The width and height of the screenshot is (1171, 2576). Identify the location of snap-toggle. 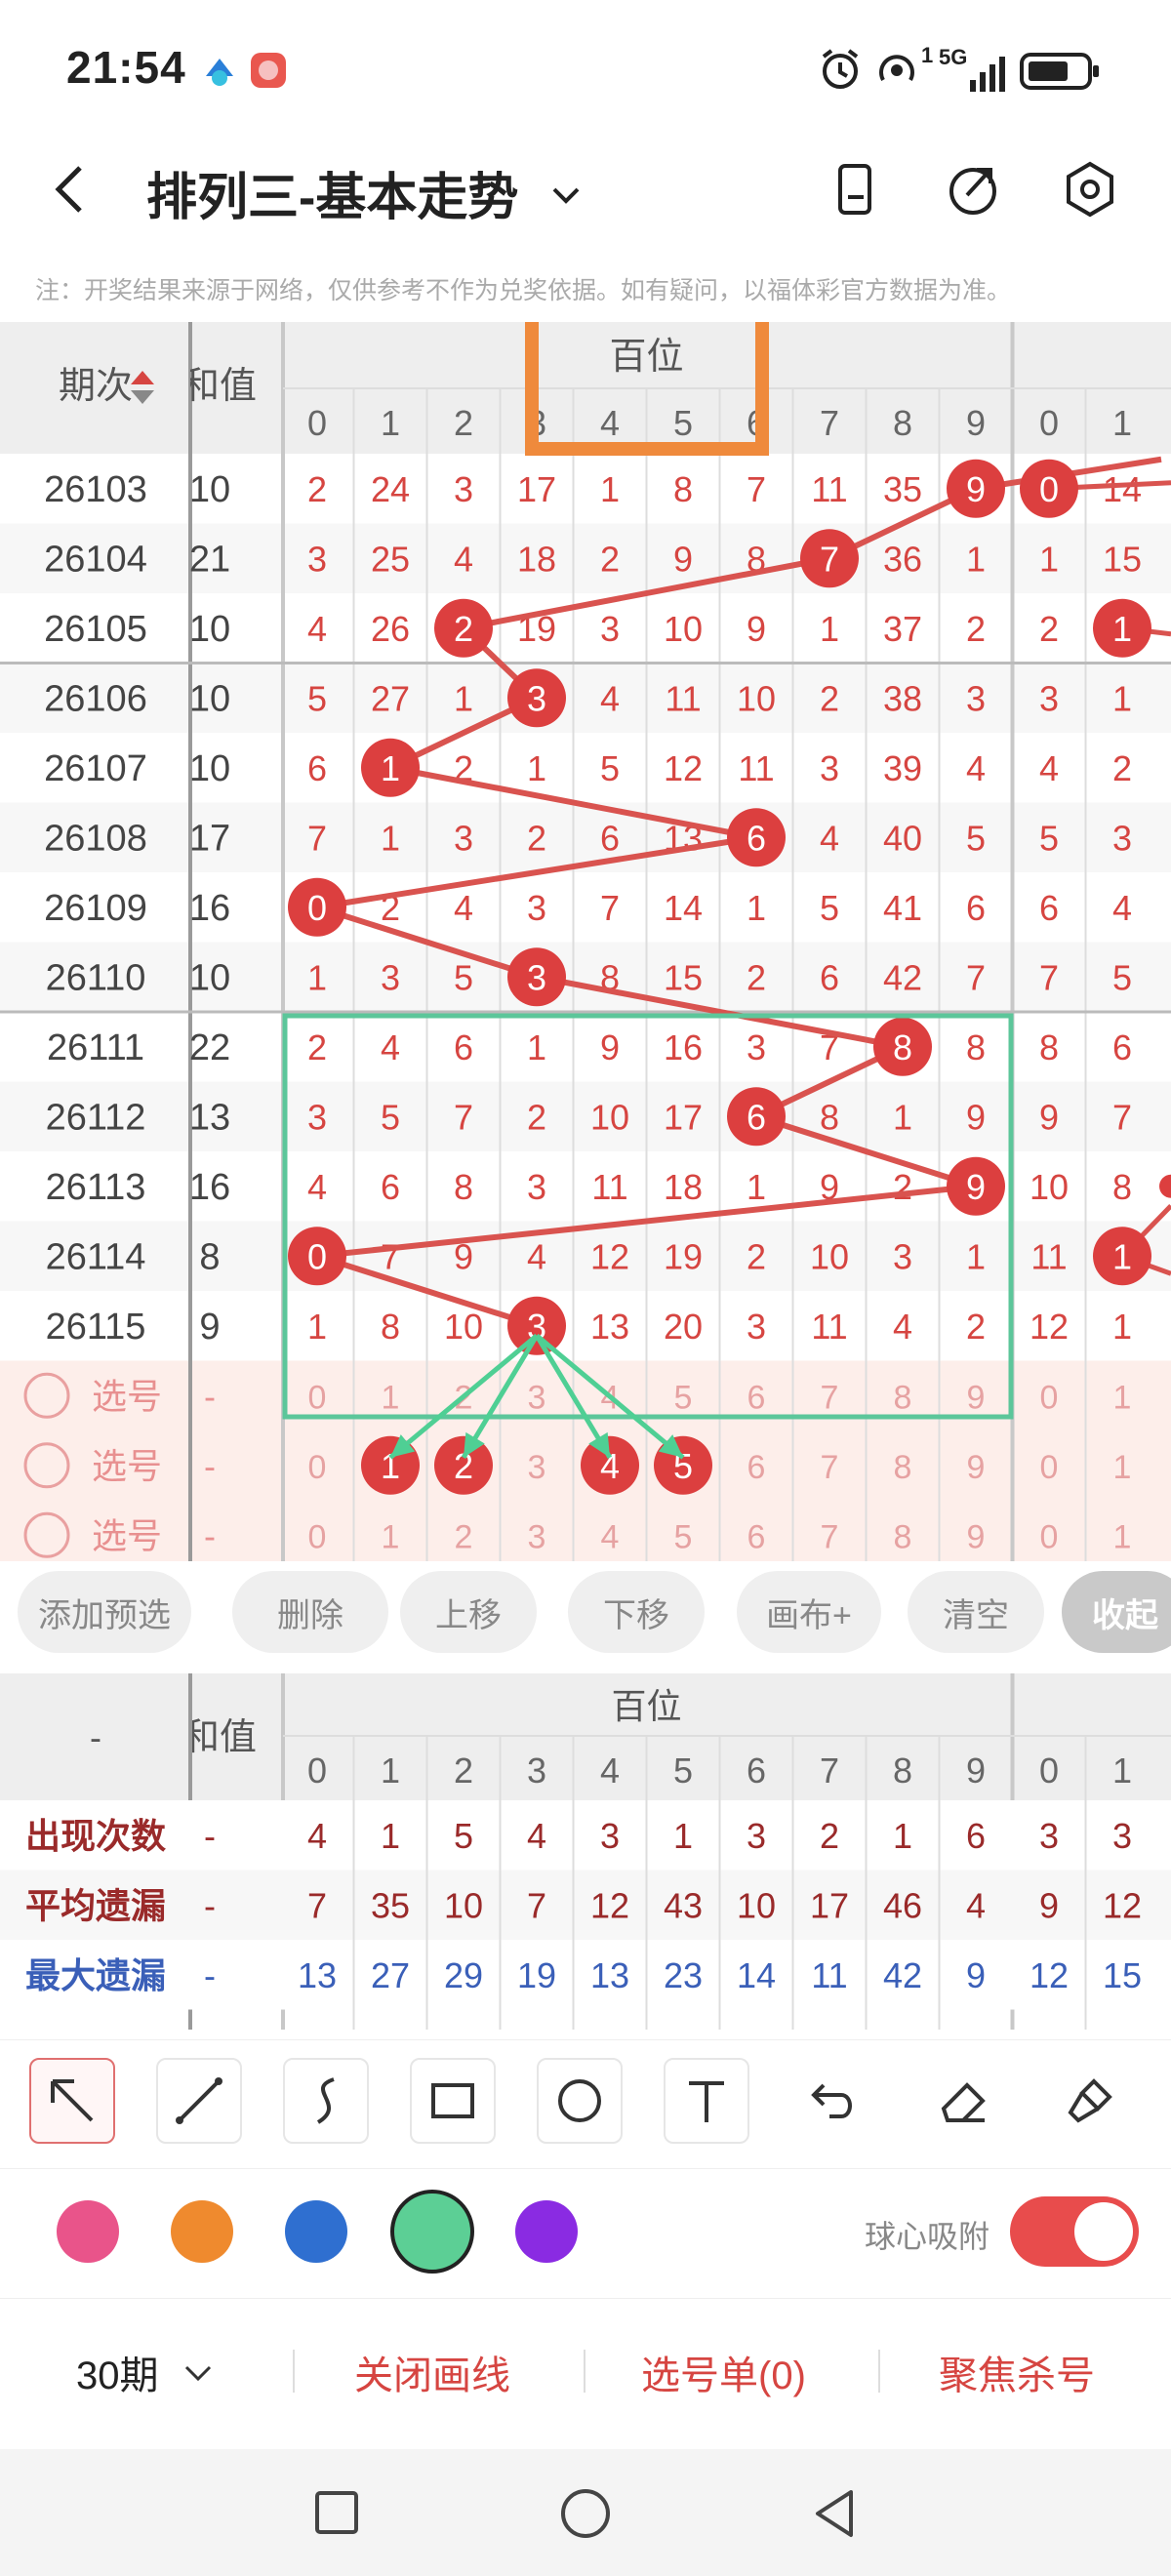
(1074, 2231).